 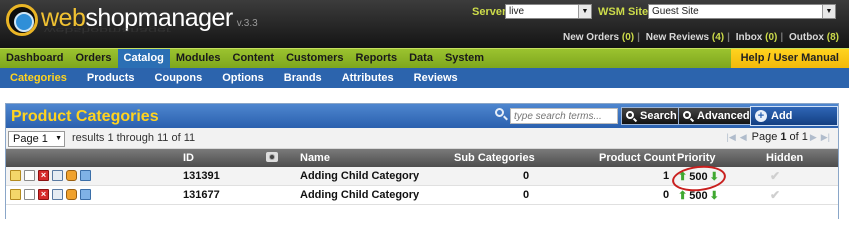 I want to click on col-name: Name, so click(x=315, y=158).